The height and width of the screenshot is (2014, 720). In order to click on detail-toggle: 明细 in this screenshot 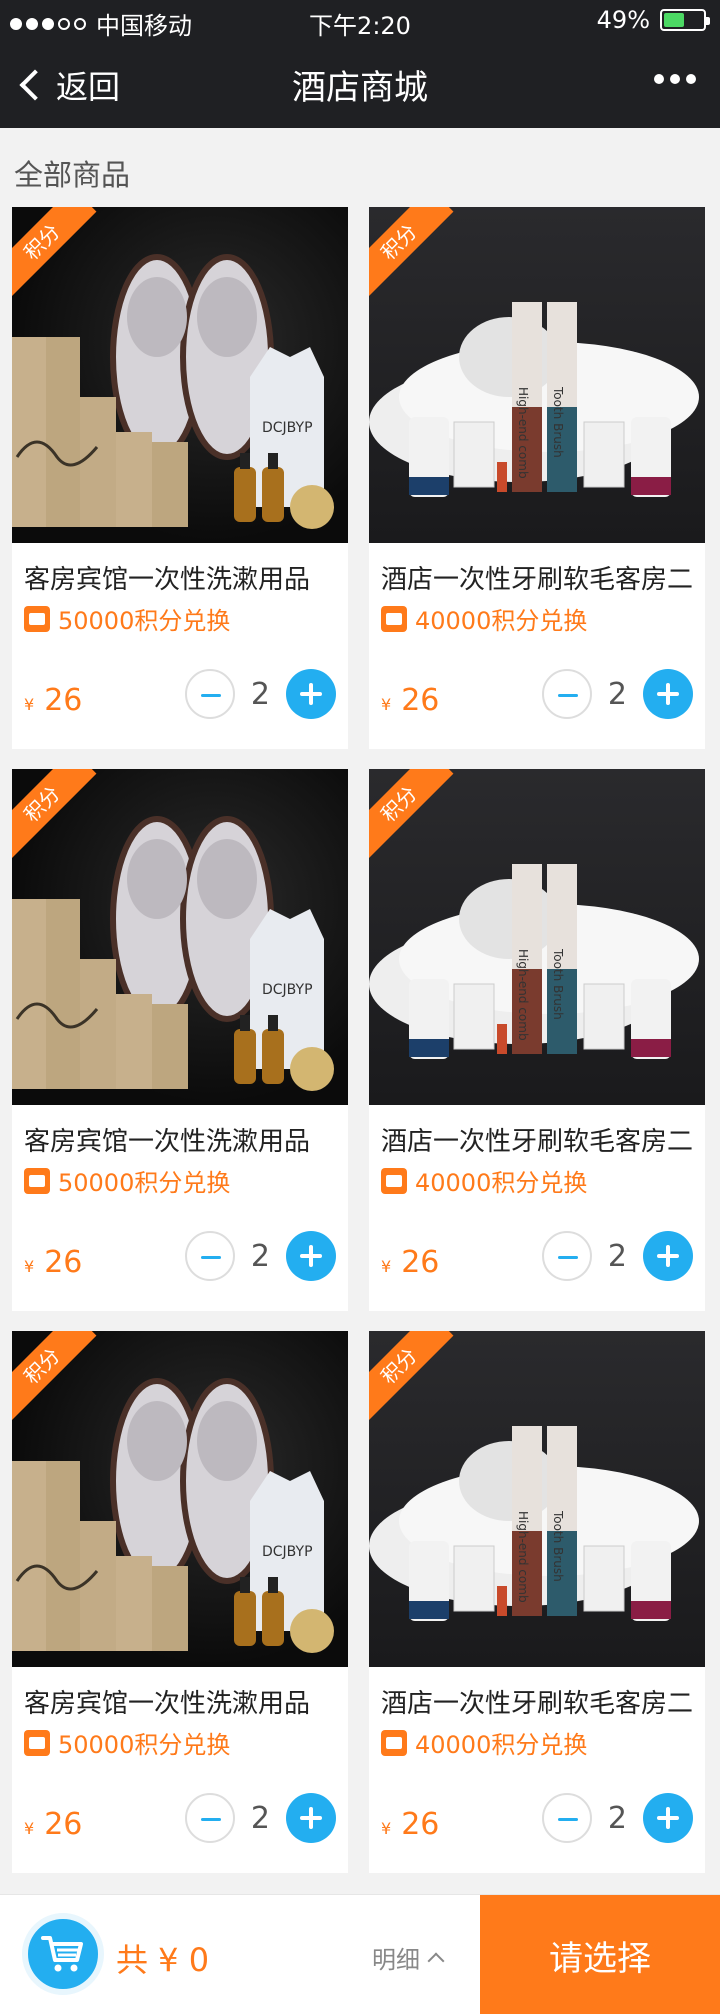, I will do `click(408, 1957)`.